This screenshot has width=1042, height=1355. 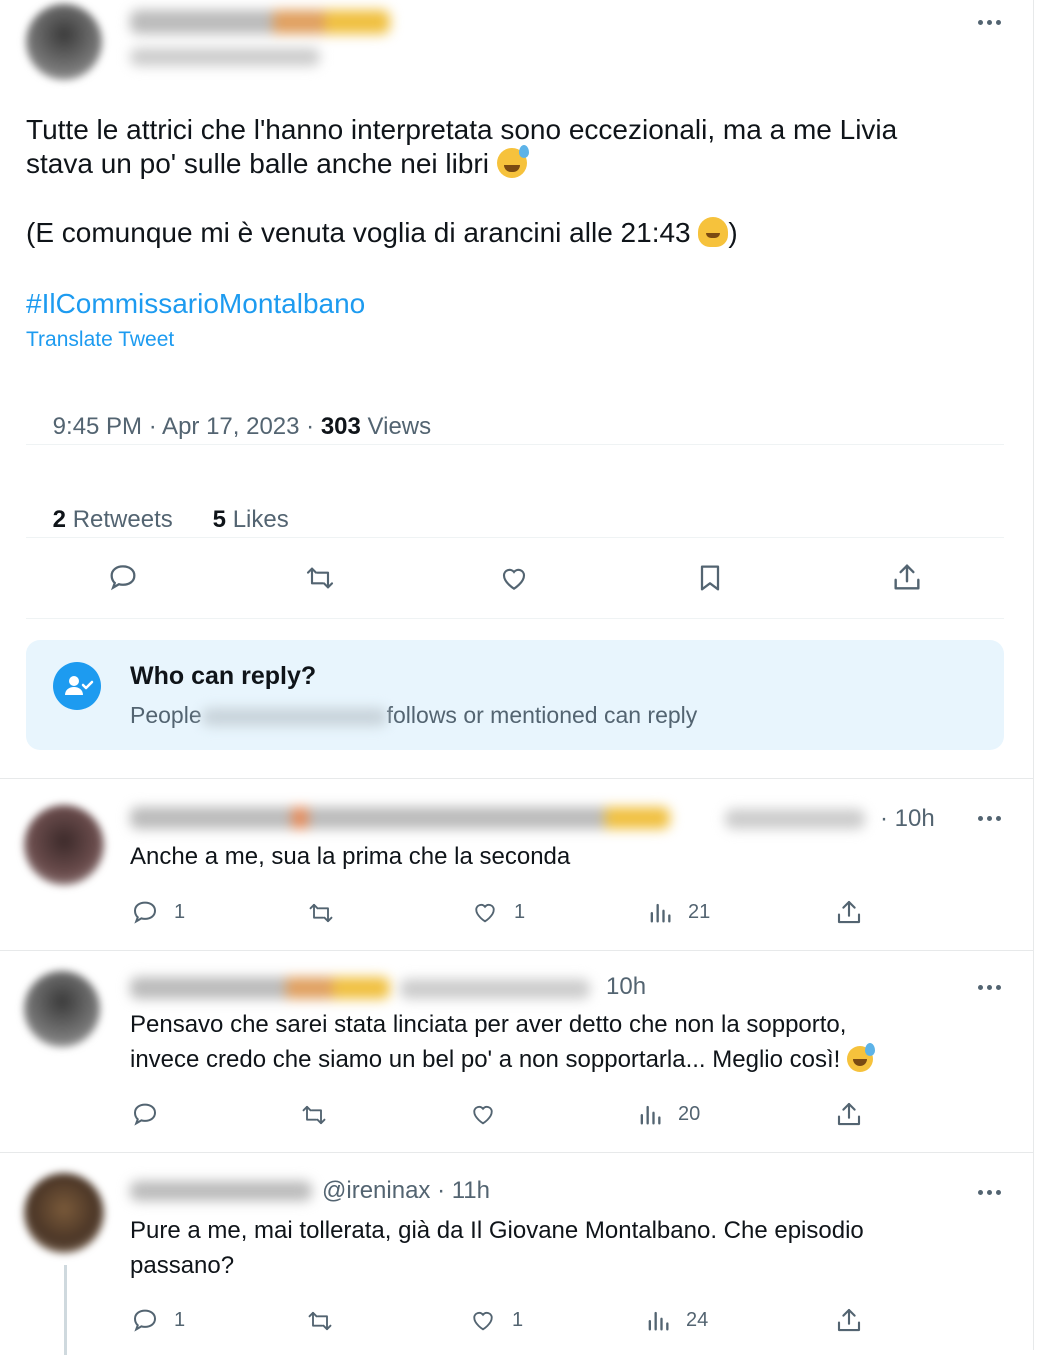 I want to click on timestamp-text: 9:45 PM · Apr 17, 2023 ·, so click(x=187, y=426).